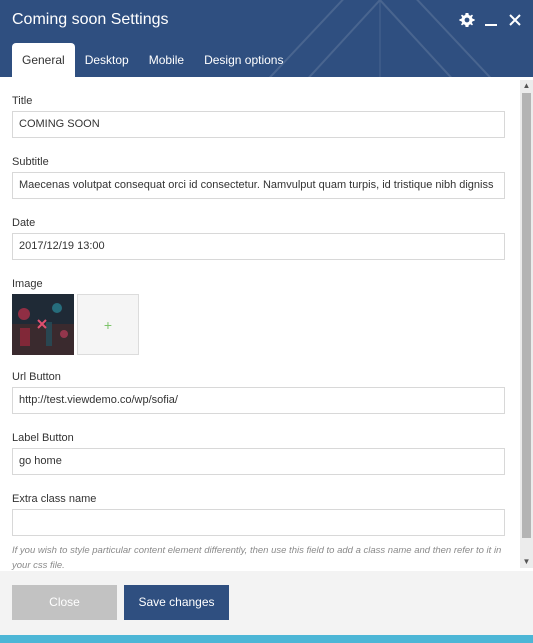 The height and width of the screenshot is (643, 533). What do you see at coordinates (491, 20) in the screenshot?
I see `minimize-icon` at bounding box center [491, 20].